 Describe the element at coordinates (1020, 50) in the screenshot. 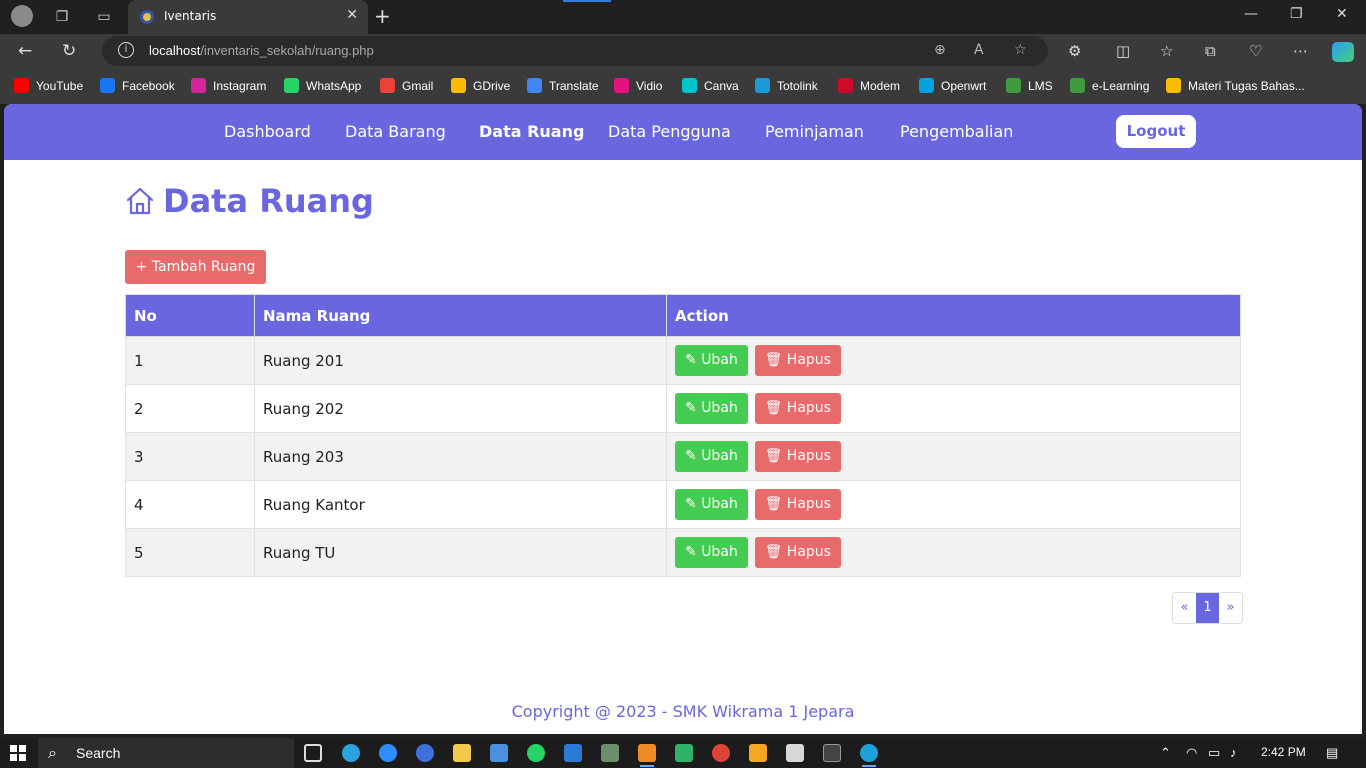

I see `favorite-star-icon: ☆` at that location.